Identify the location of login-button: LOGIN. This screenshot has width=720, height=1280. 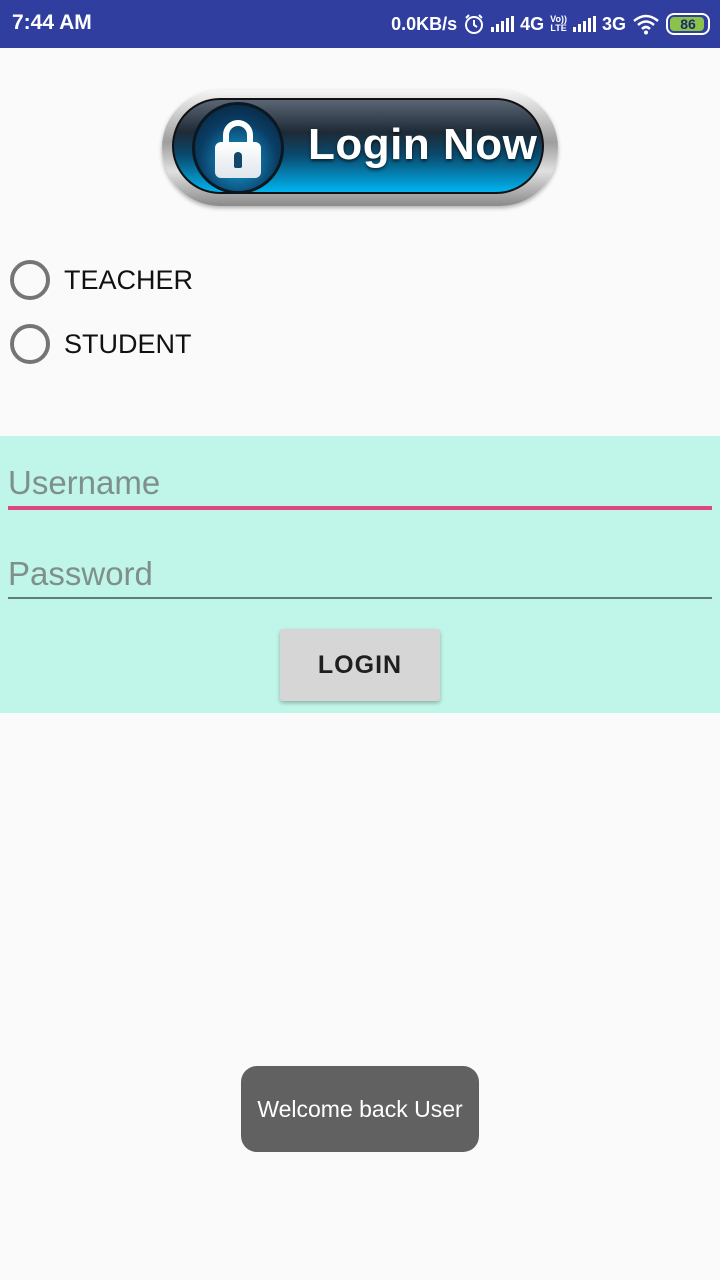
(360, 665).